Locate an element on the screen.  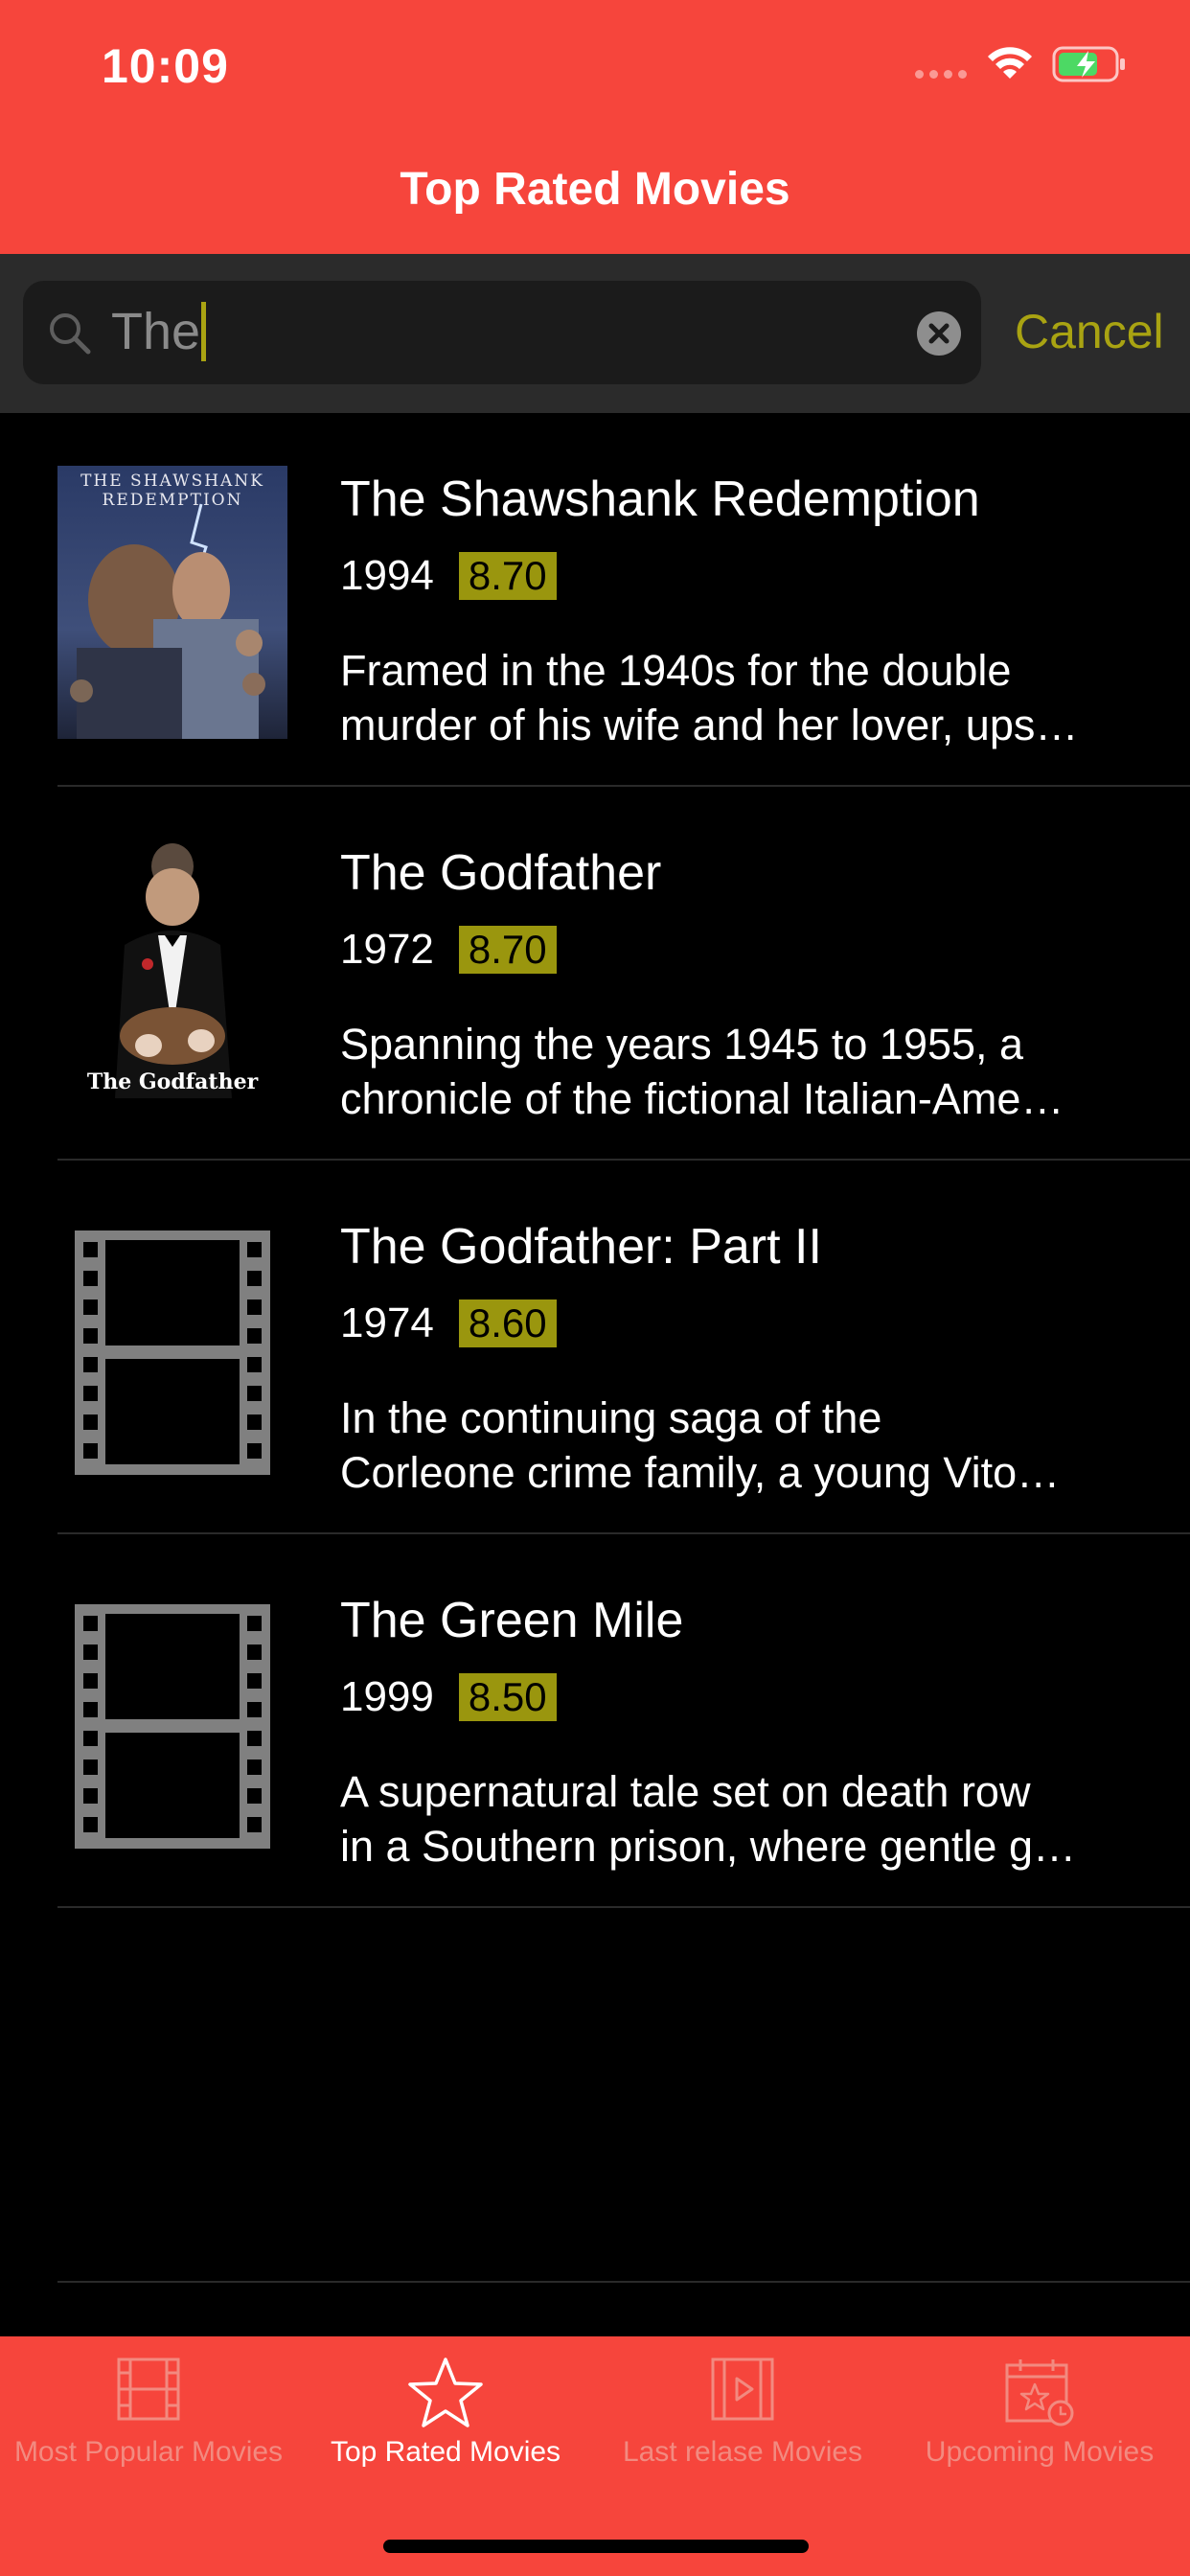
movie-meta: 1974 8.60 is located at coordinates (449, 1323).